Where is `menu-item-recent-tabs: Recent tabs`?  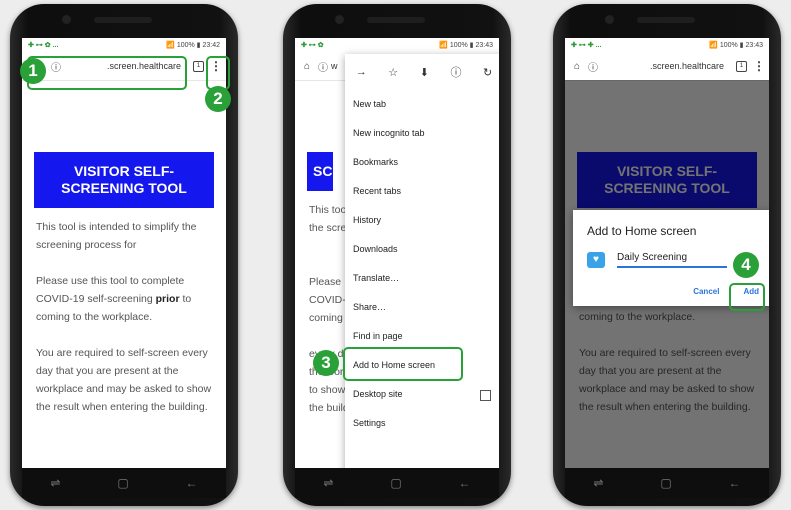 menu-item-recent-tabs: Recent tabs is located at coordinates (422, 191).